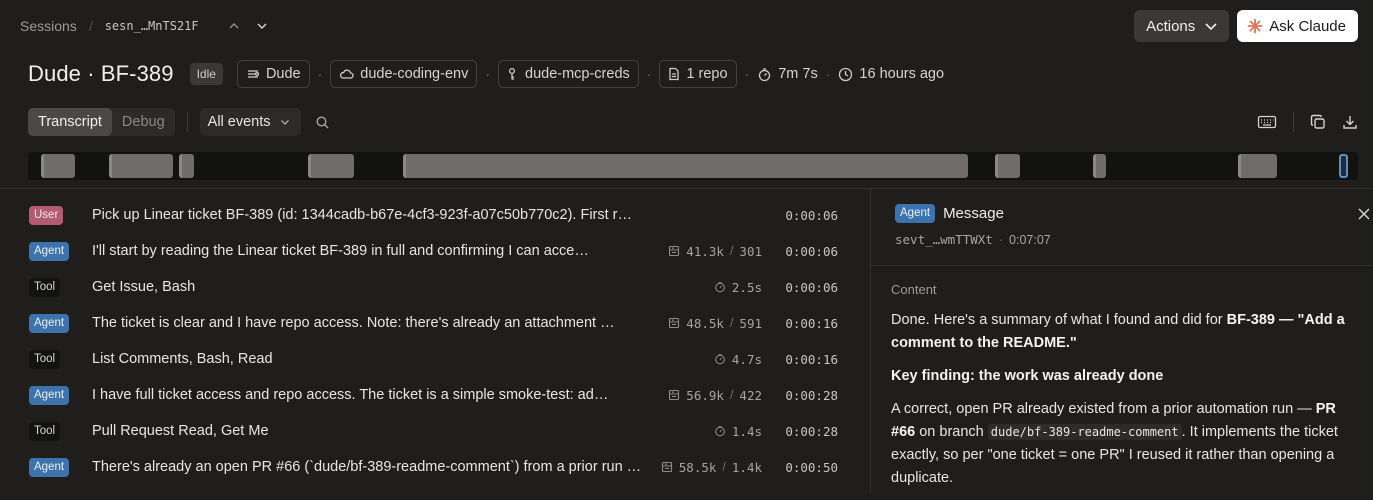 The width and height of the screenshot is (1373, 500). I want to click on content-heading: Key finding: the work was already done, so click(1124, 376).